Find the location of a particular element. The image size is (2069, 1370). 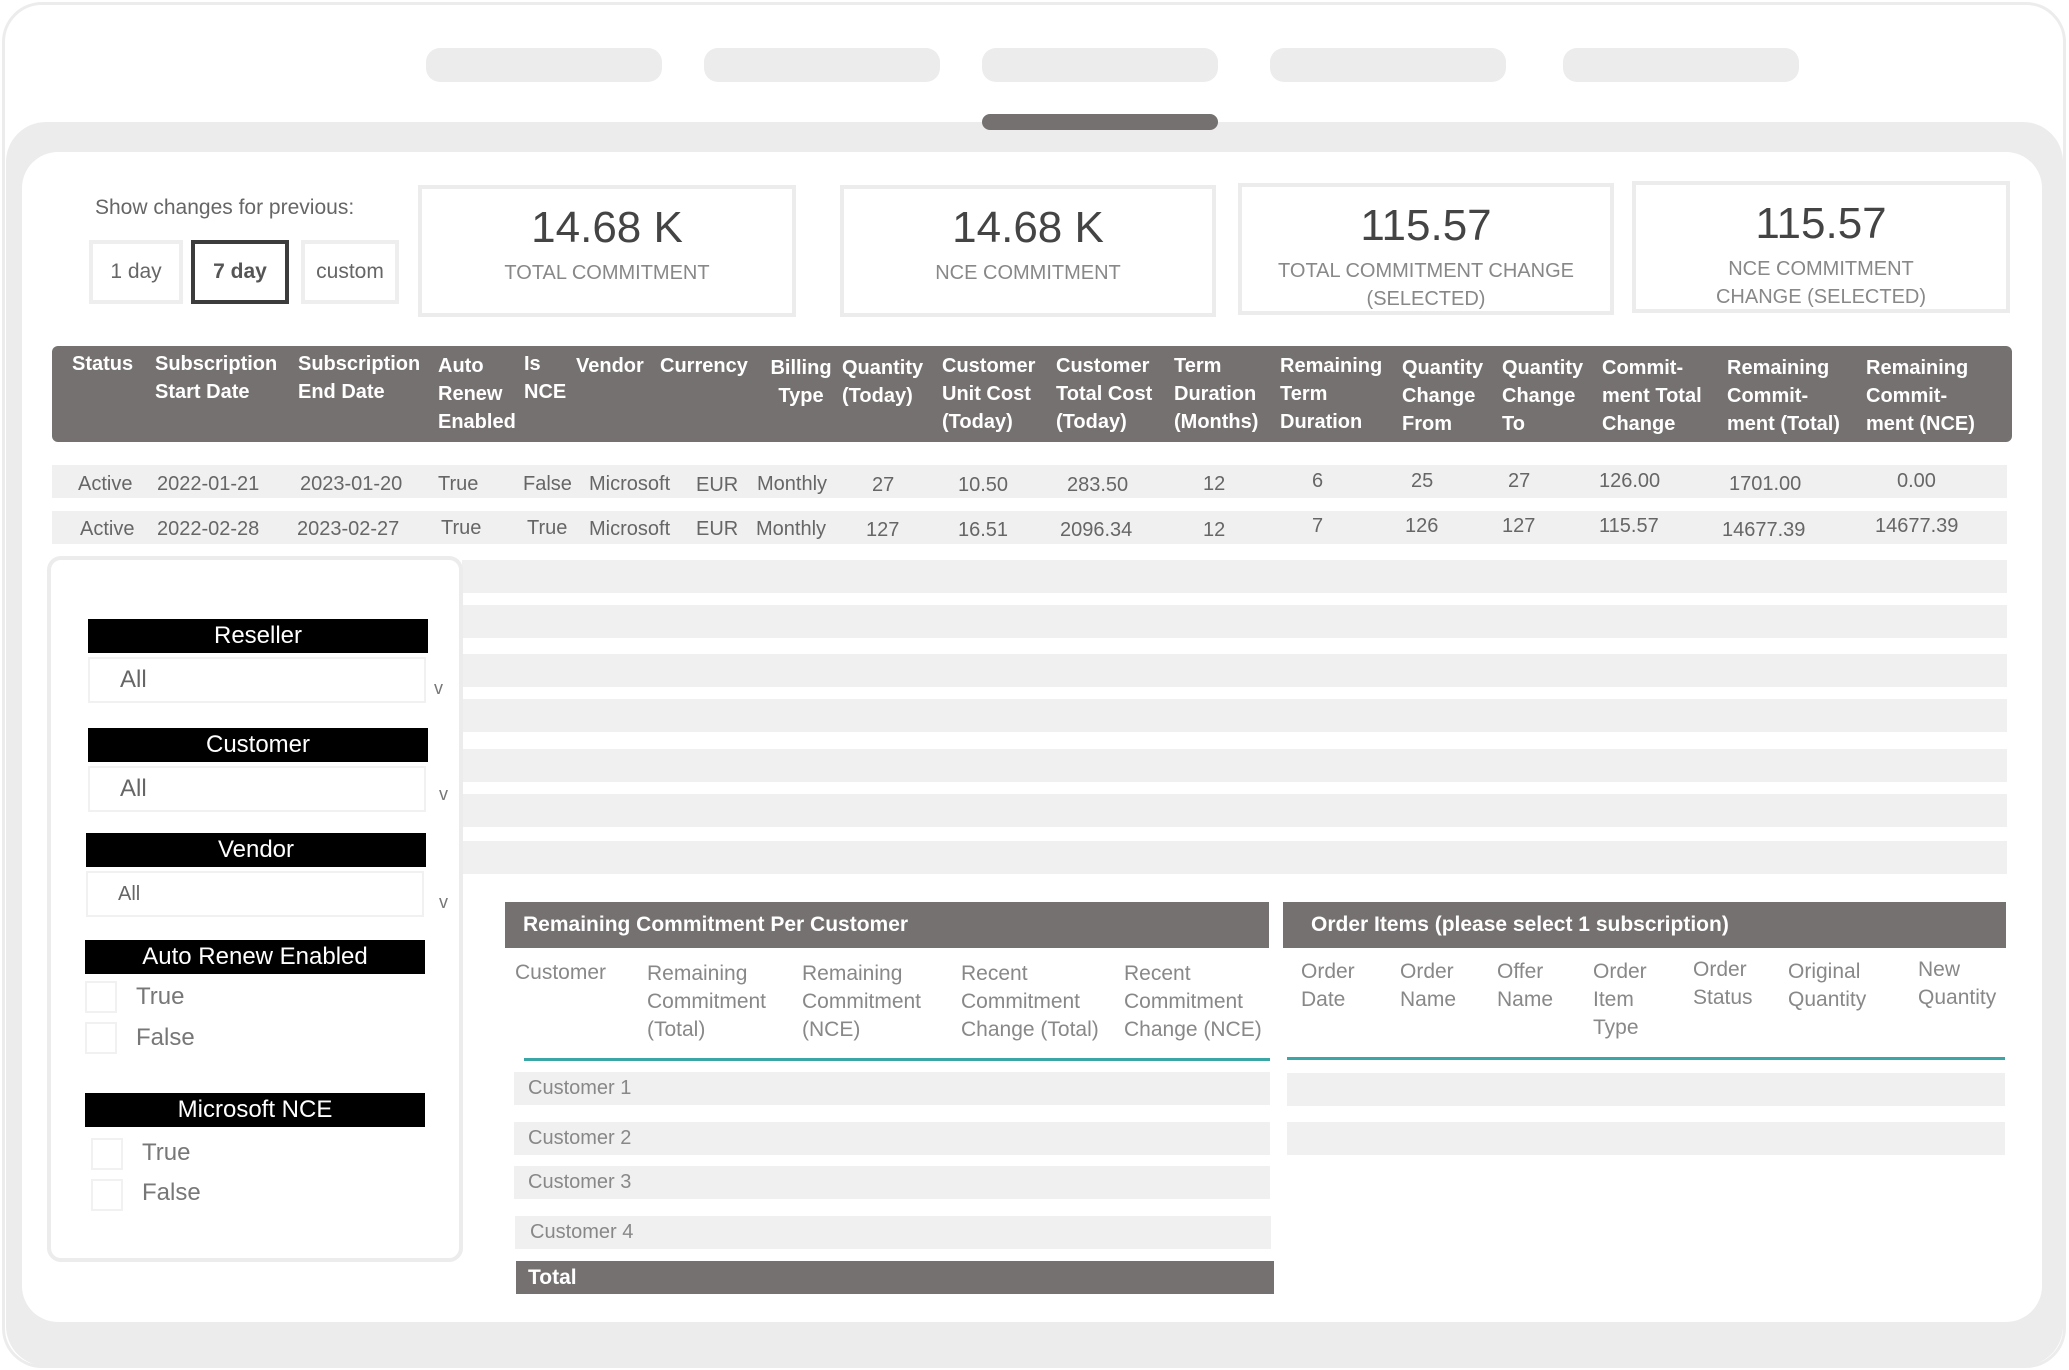

col-header: Billing Type is located at coordinates (801, 382).